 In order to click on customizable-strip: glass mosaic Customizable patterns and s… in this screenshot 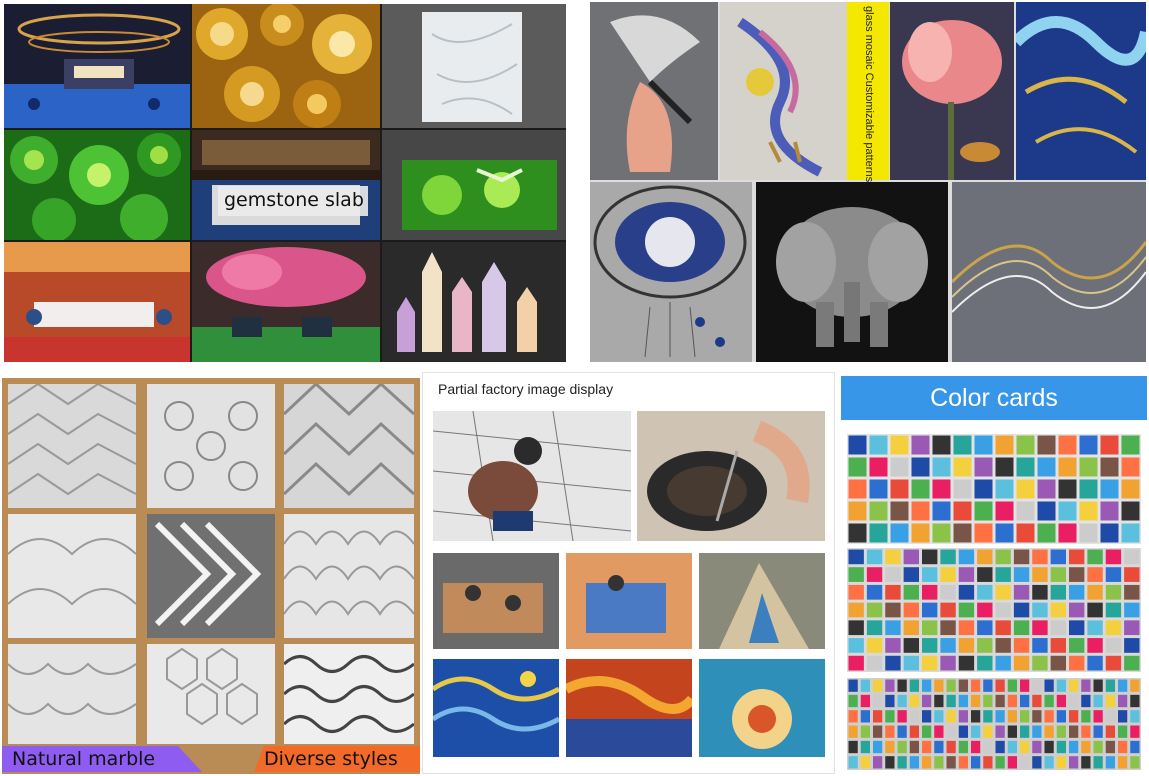, I will do `click(868, 117)`.